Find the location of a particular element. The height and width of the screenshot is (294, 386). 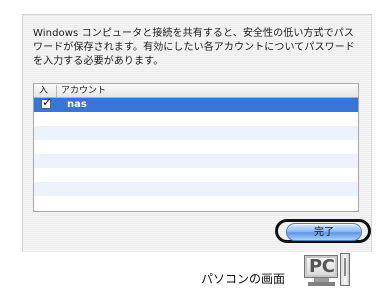

account-column-header: アカウント is located at coordinates (121, 91).